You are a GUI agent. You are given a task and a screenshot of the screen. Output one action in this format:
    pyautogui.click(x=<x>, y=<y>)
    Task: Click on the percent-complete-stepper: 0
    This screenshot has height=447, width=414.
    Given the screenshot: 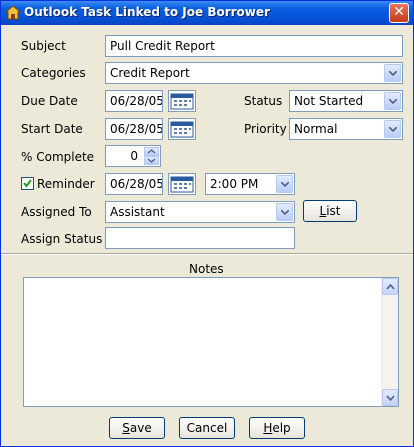 What is the action you would take?
    pyautogui.click(x=133, y=156)
    